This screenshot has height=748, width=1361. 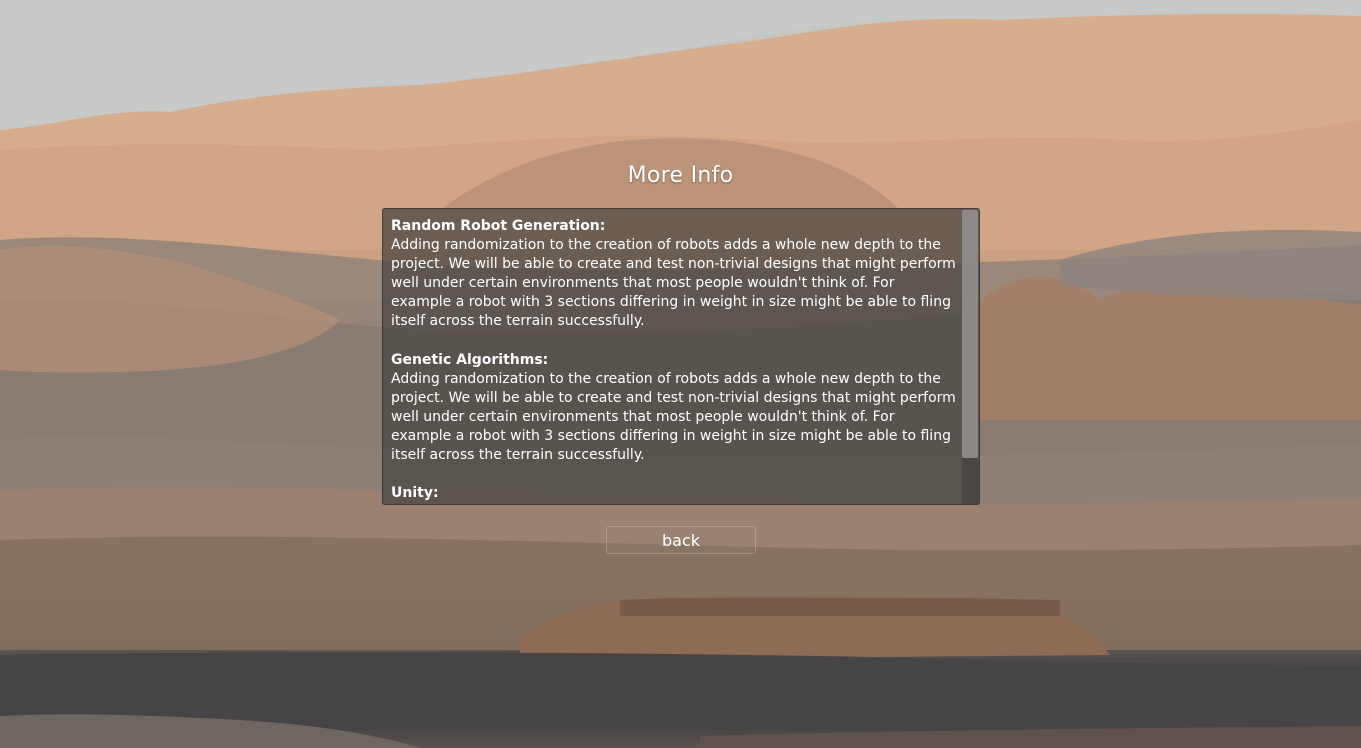 What do you see at coordinates (681, 540) in the screenshot?
I see `back-button: back` at bounding box center [681, 540].